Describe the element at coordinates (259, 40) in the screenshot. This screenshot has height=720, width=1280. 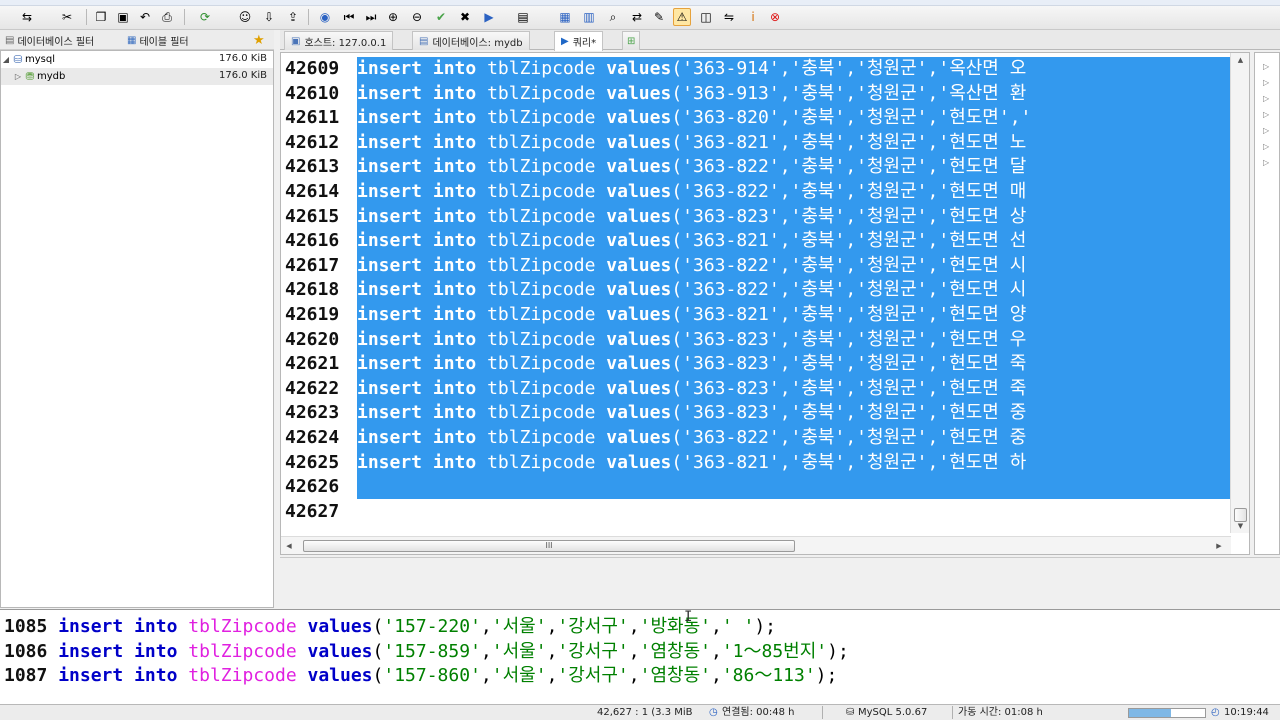
I see `favorite-star-icon: ★` at that location.